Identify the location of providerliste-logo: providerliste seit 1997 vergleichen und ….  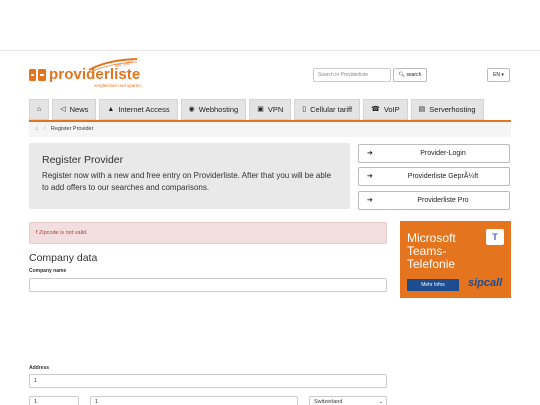
(85, 75).